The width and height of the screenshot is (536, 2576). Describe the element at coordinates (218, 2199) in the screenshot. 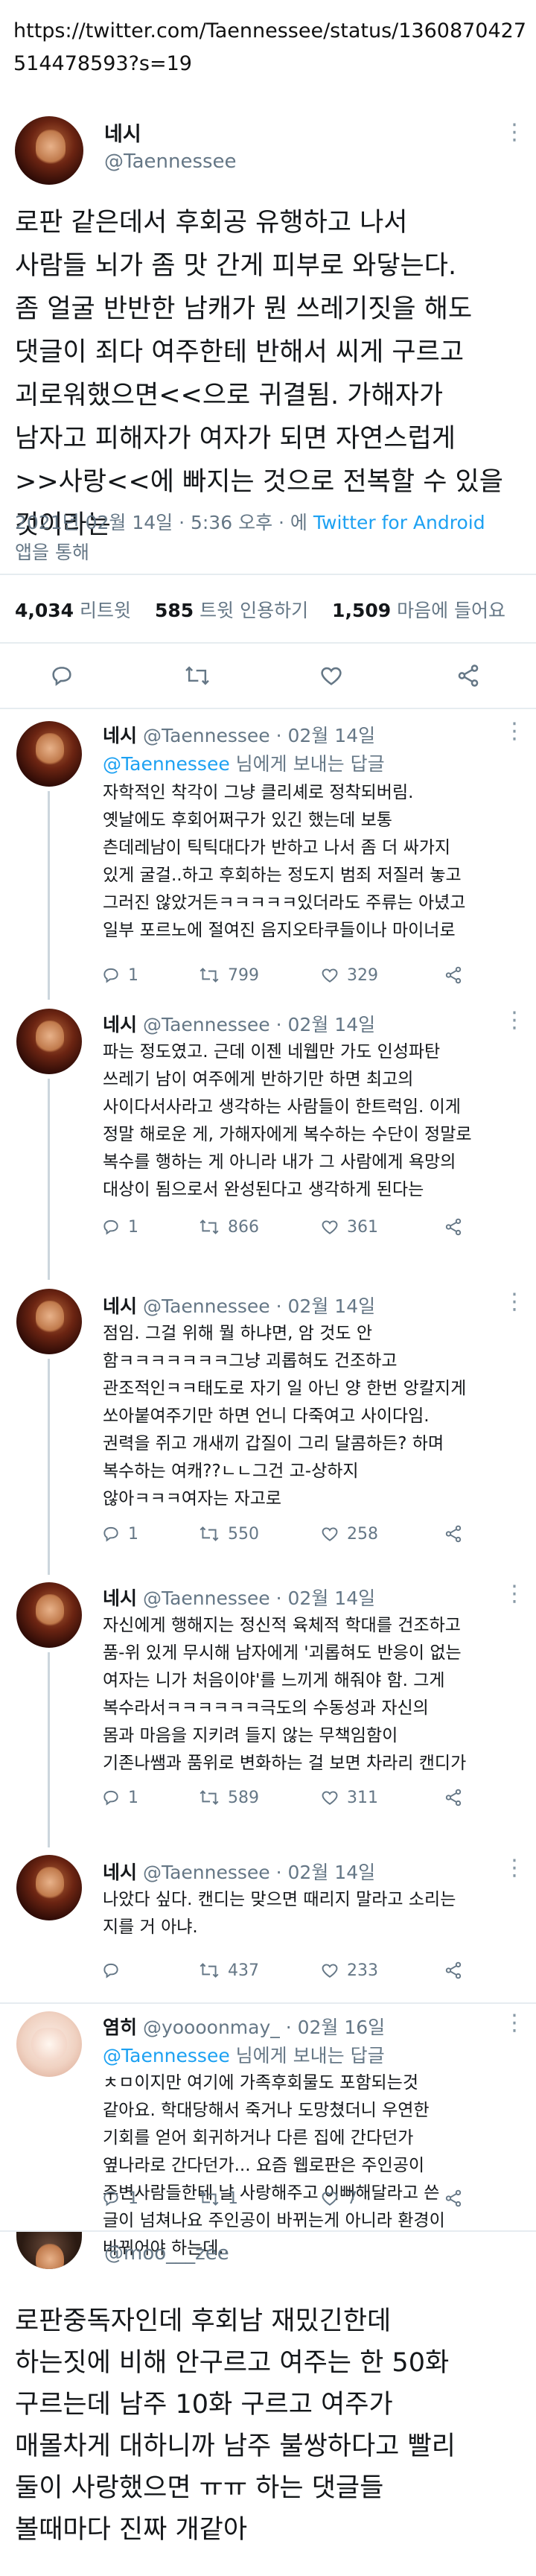

I see `retweet-button: 1` at that location.